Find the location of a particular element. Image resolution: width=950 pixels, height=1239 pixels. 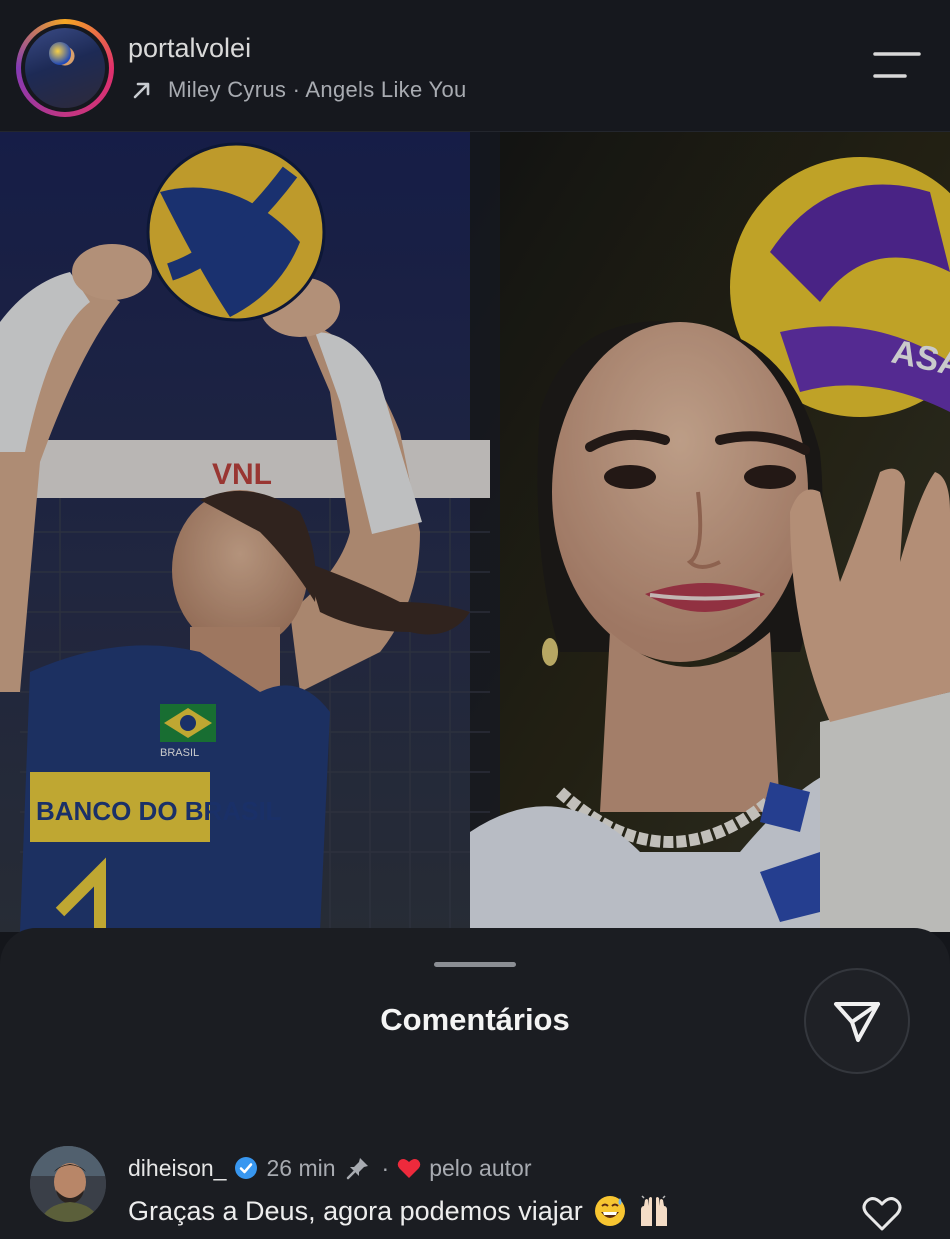

comment-meta: diheison_ 26 min · pelo autor is located at coordinates (330, 1168).